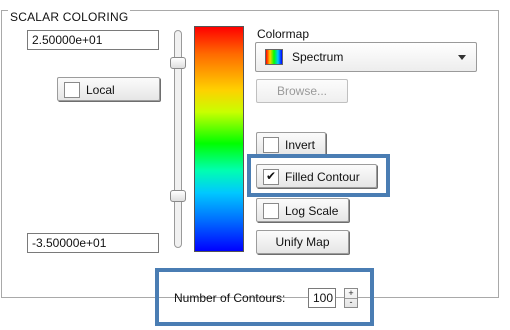  I want to click on colormap-select: Spectrum, so click(366, 57).